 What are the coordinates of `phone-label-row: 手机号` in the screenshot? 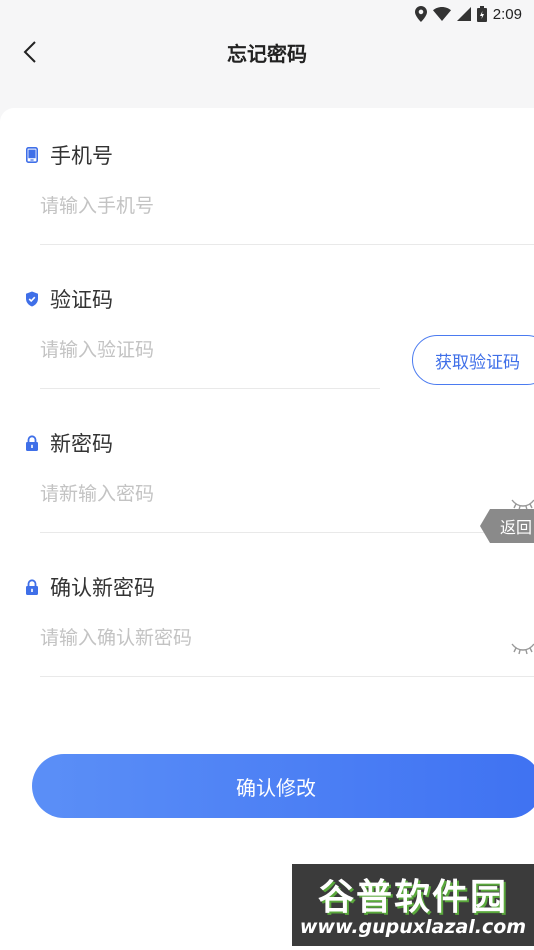 It's located at (68, 155).